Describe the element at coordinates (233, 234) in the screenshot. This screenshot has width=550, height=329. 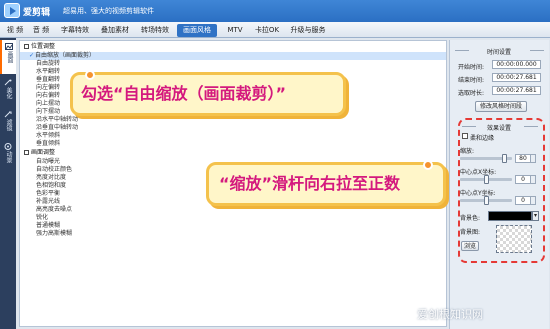
I see `list-item: 强力高斯模糊` at that location.